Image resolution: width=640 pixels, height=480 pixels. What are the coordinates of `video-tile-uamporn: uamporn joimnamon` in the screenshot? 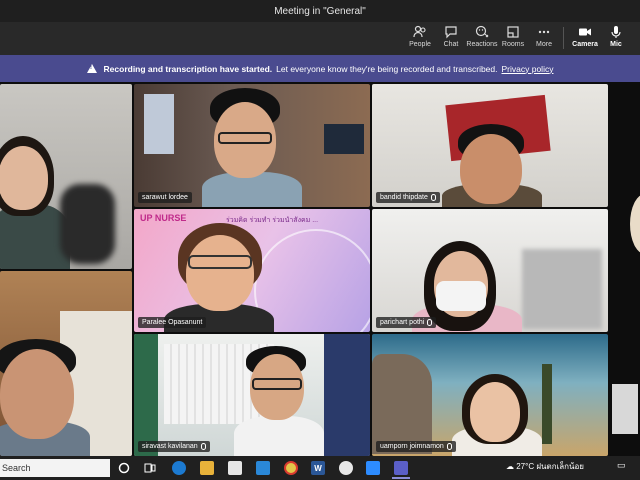 It's located at (490, 395).